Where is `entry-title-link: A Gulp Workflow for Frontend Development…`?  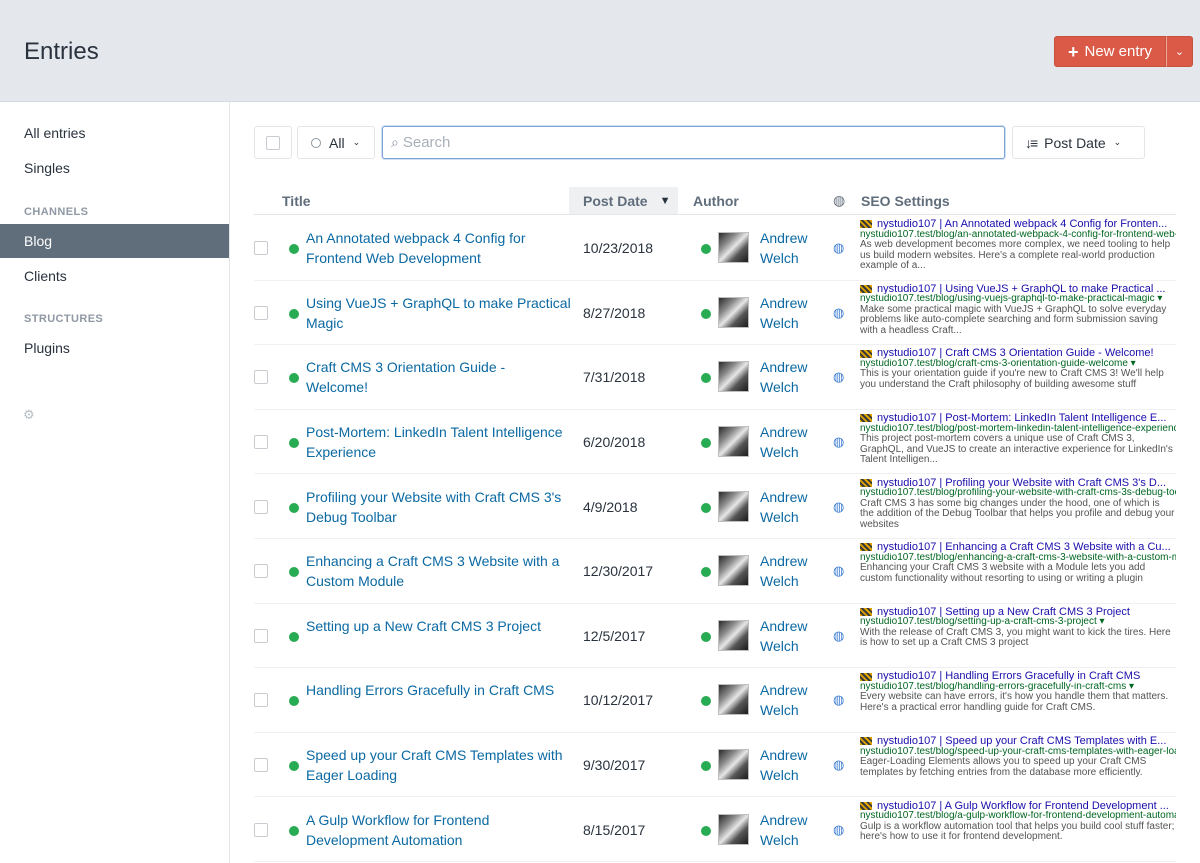 entry-title-link: A Gulp Workflow for Frontend Development… is located at coordinates (438, 830).